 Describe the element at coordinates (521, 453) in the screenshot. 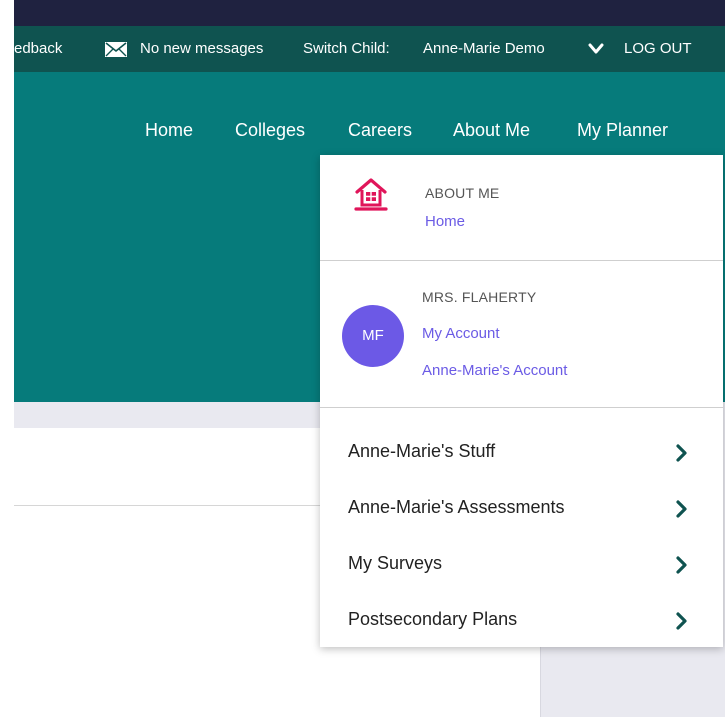

I see `menu-item-stuff: Anne-Marie's Stuff` at that location.